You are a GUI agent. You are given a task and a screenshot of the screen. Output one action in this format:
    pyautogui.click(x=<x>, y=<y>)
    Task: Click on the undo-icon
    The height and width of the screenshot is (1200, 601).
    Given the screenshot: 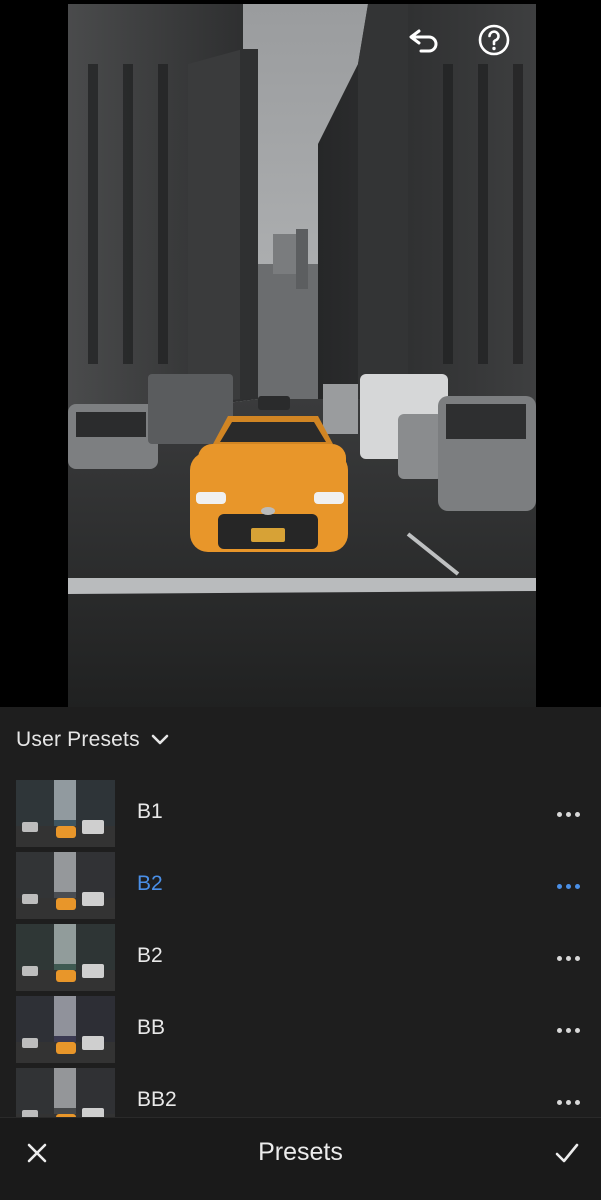 What is the action you would take?
    pyautogui.click(x=423, y=41)
    